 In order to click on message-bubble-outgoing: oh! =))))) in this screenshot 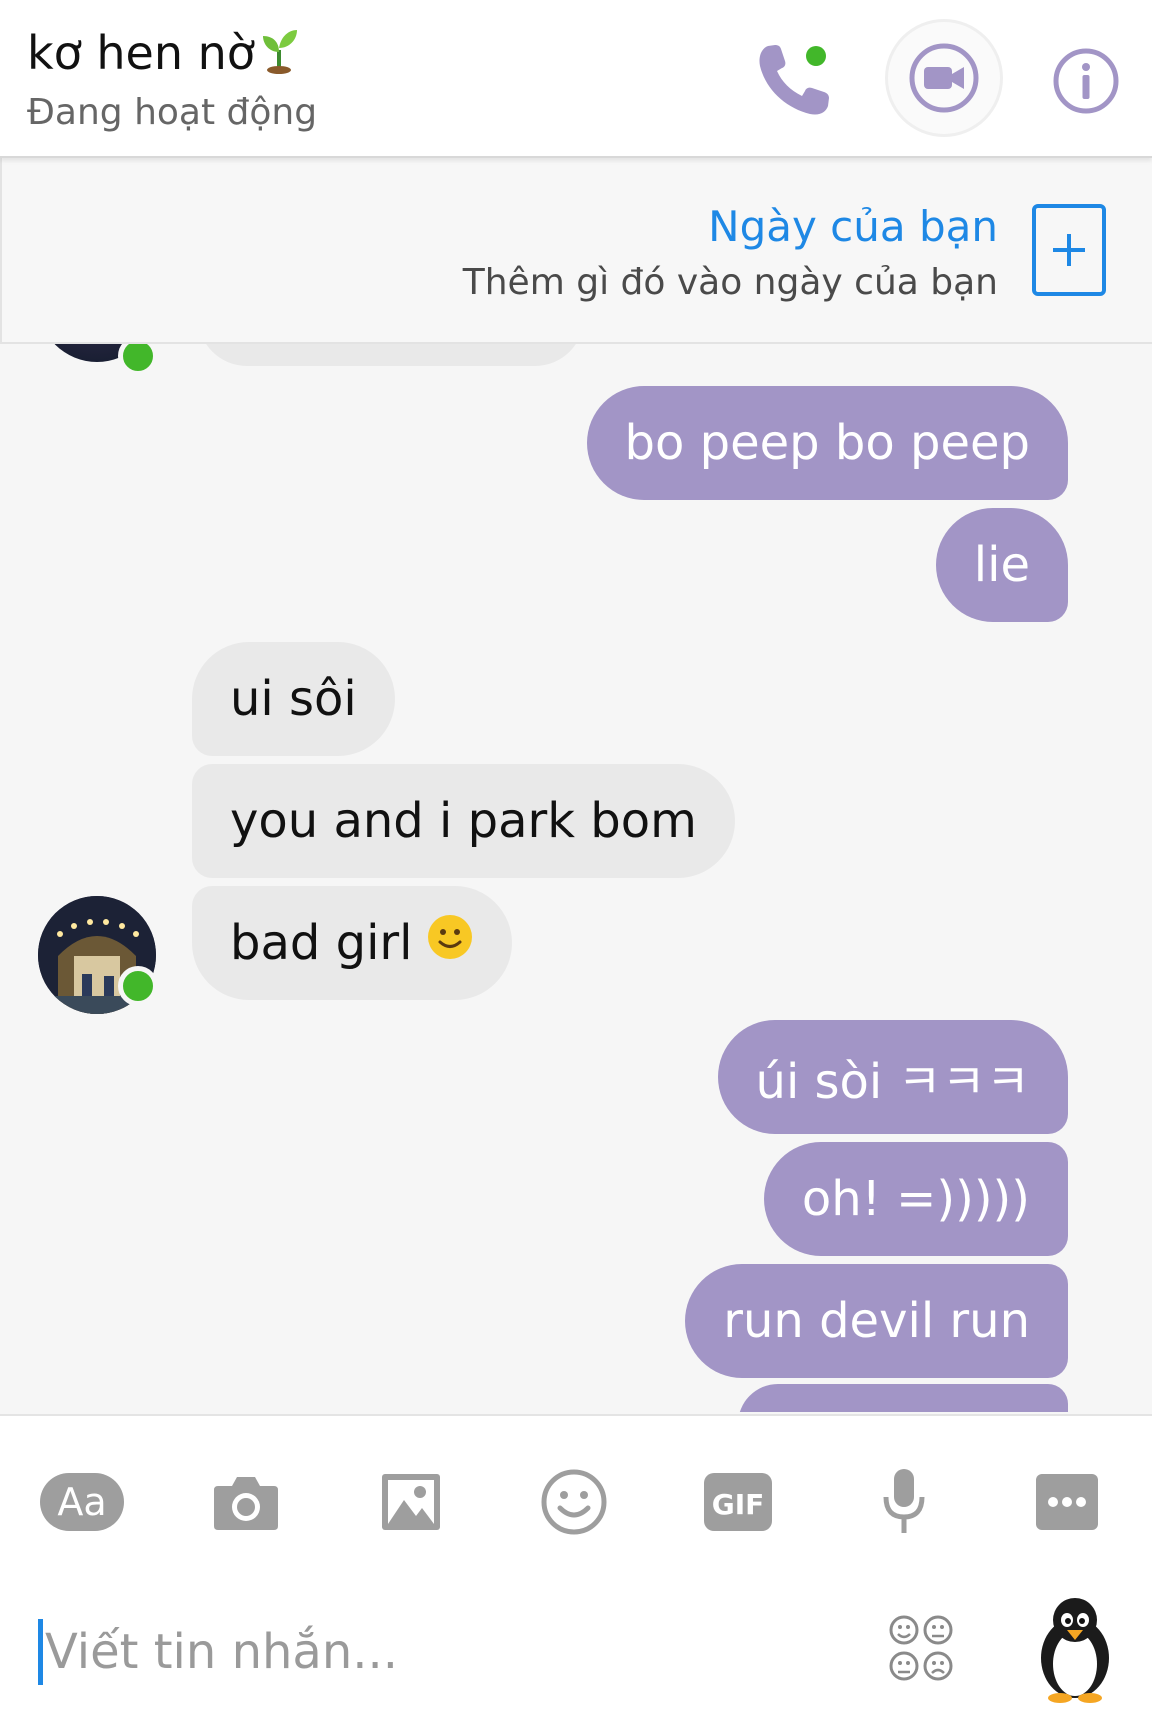, I will do `click(915, 1199)`.